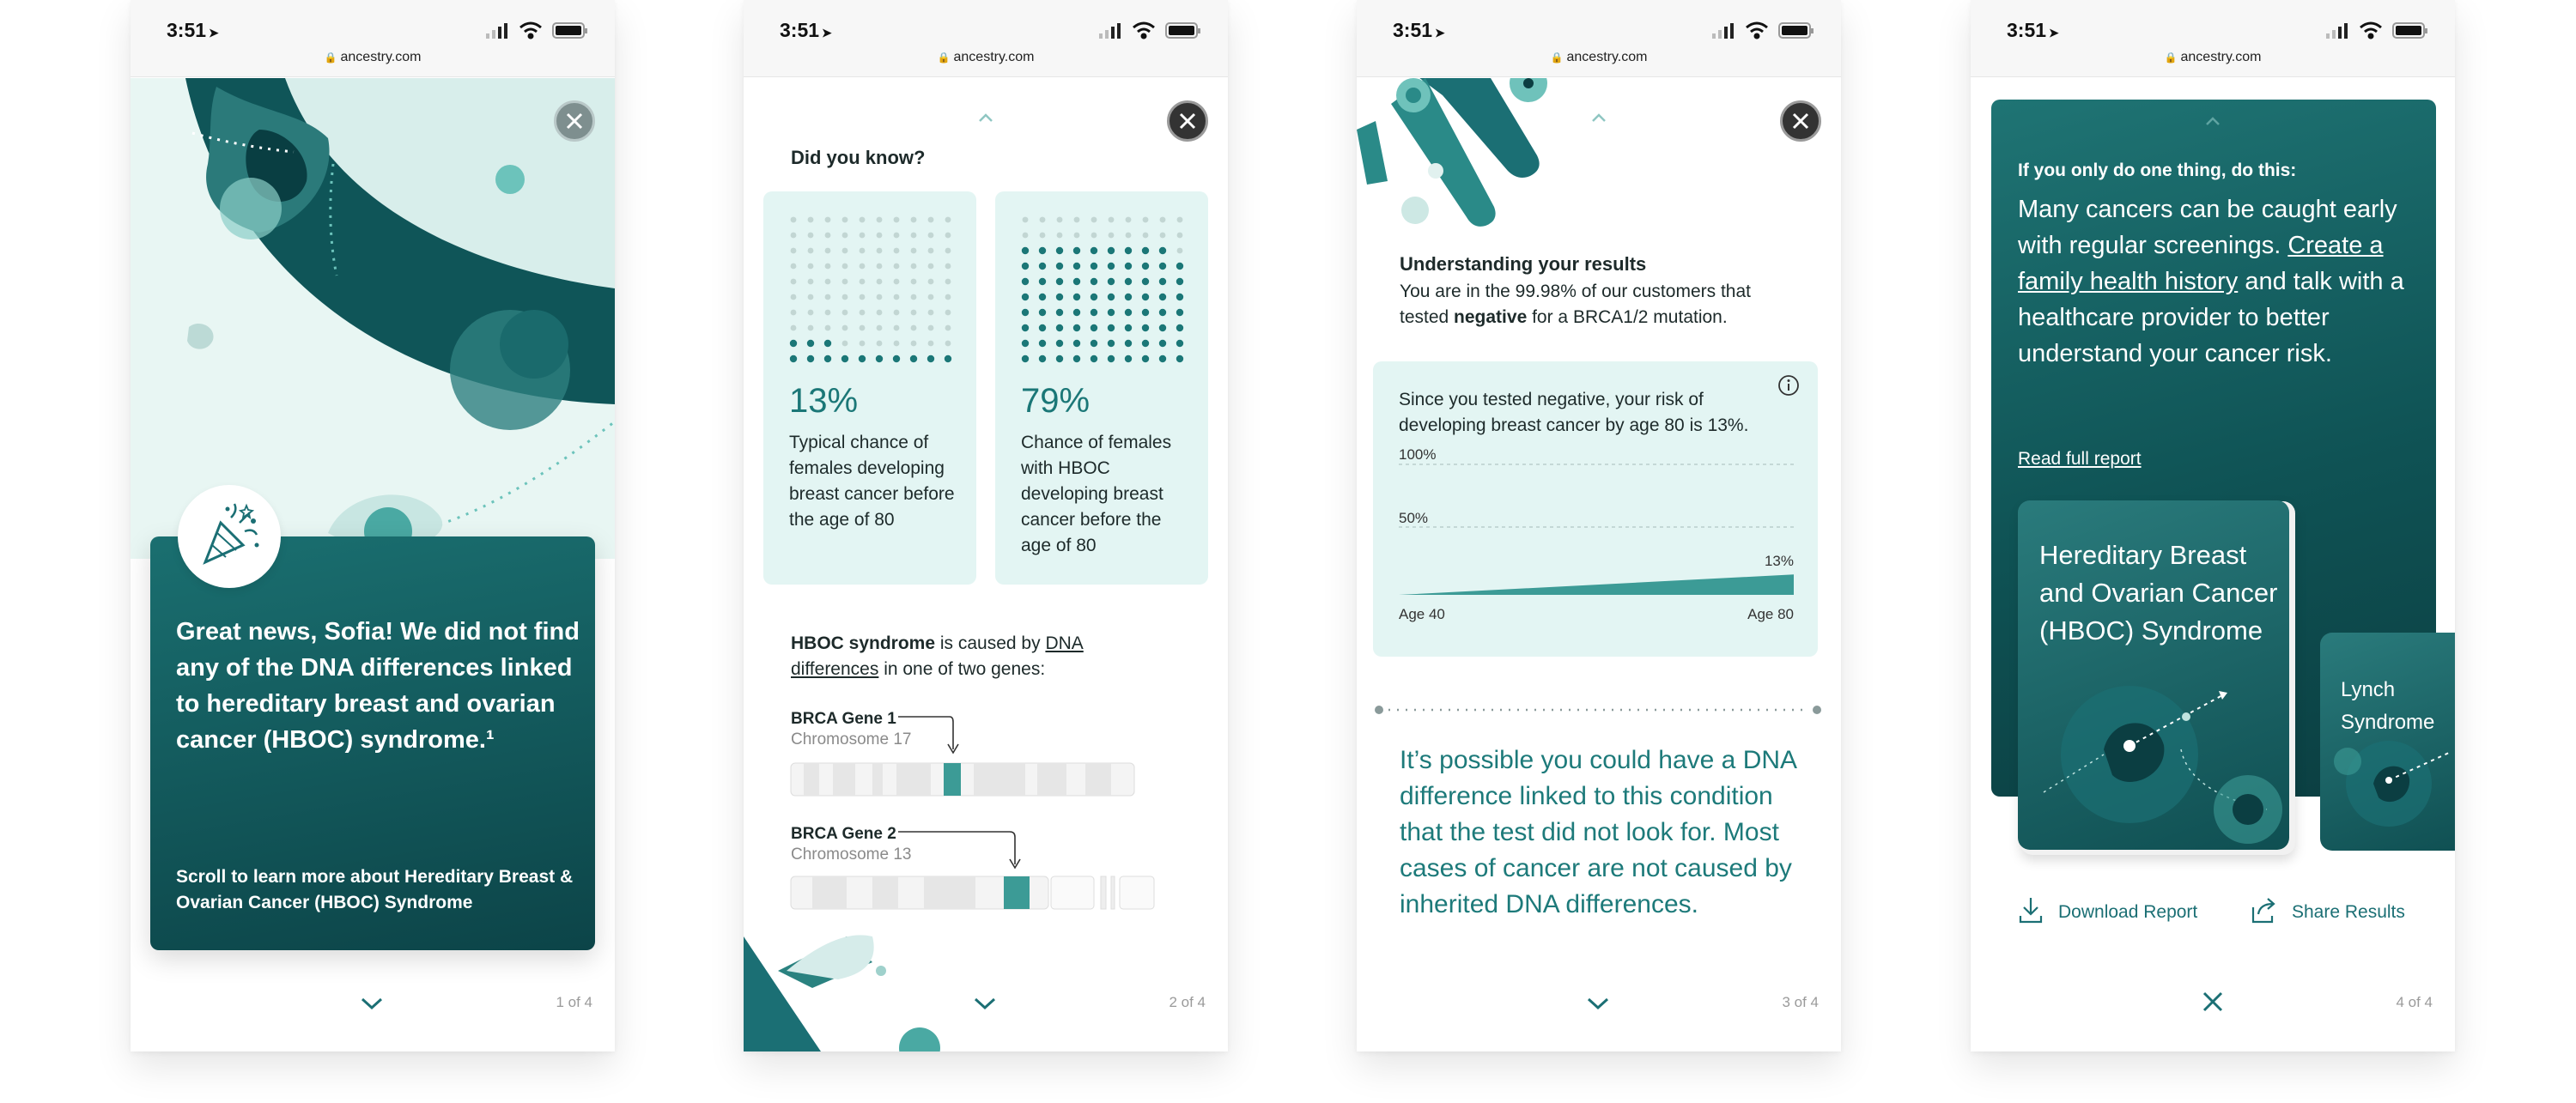  I want to click on download-icon, so click(2031, 909).